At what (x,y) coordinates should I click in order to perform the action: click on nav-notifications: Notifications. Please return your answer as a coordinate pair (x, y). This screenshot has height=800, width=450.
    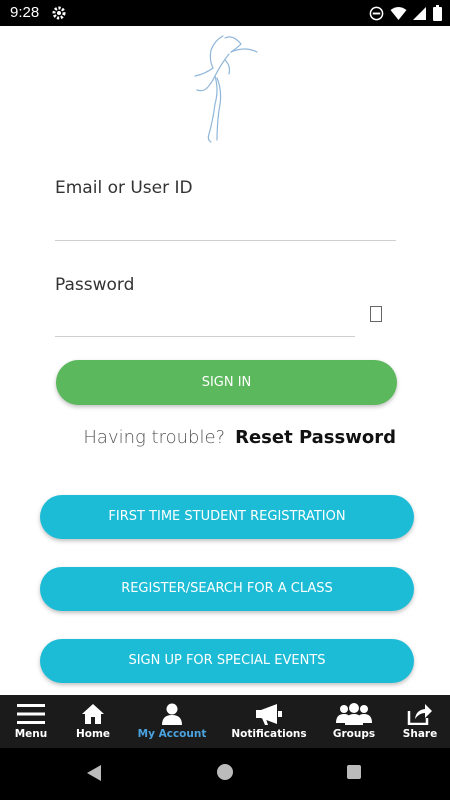
    Looking at the image, I should click on (269, 721).